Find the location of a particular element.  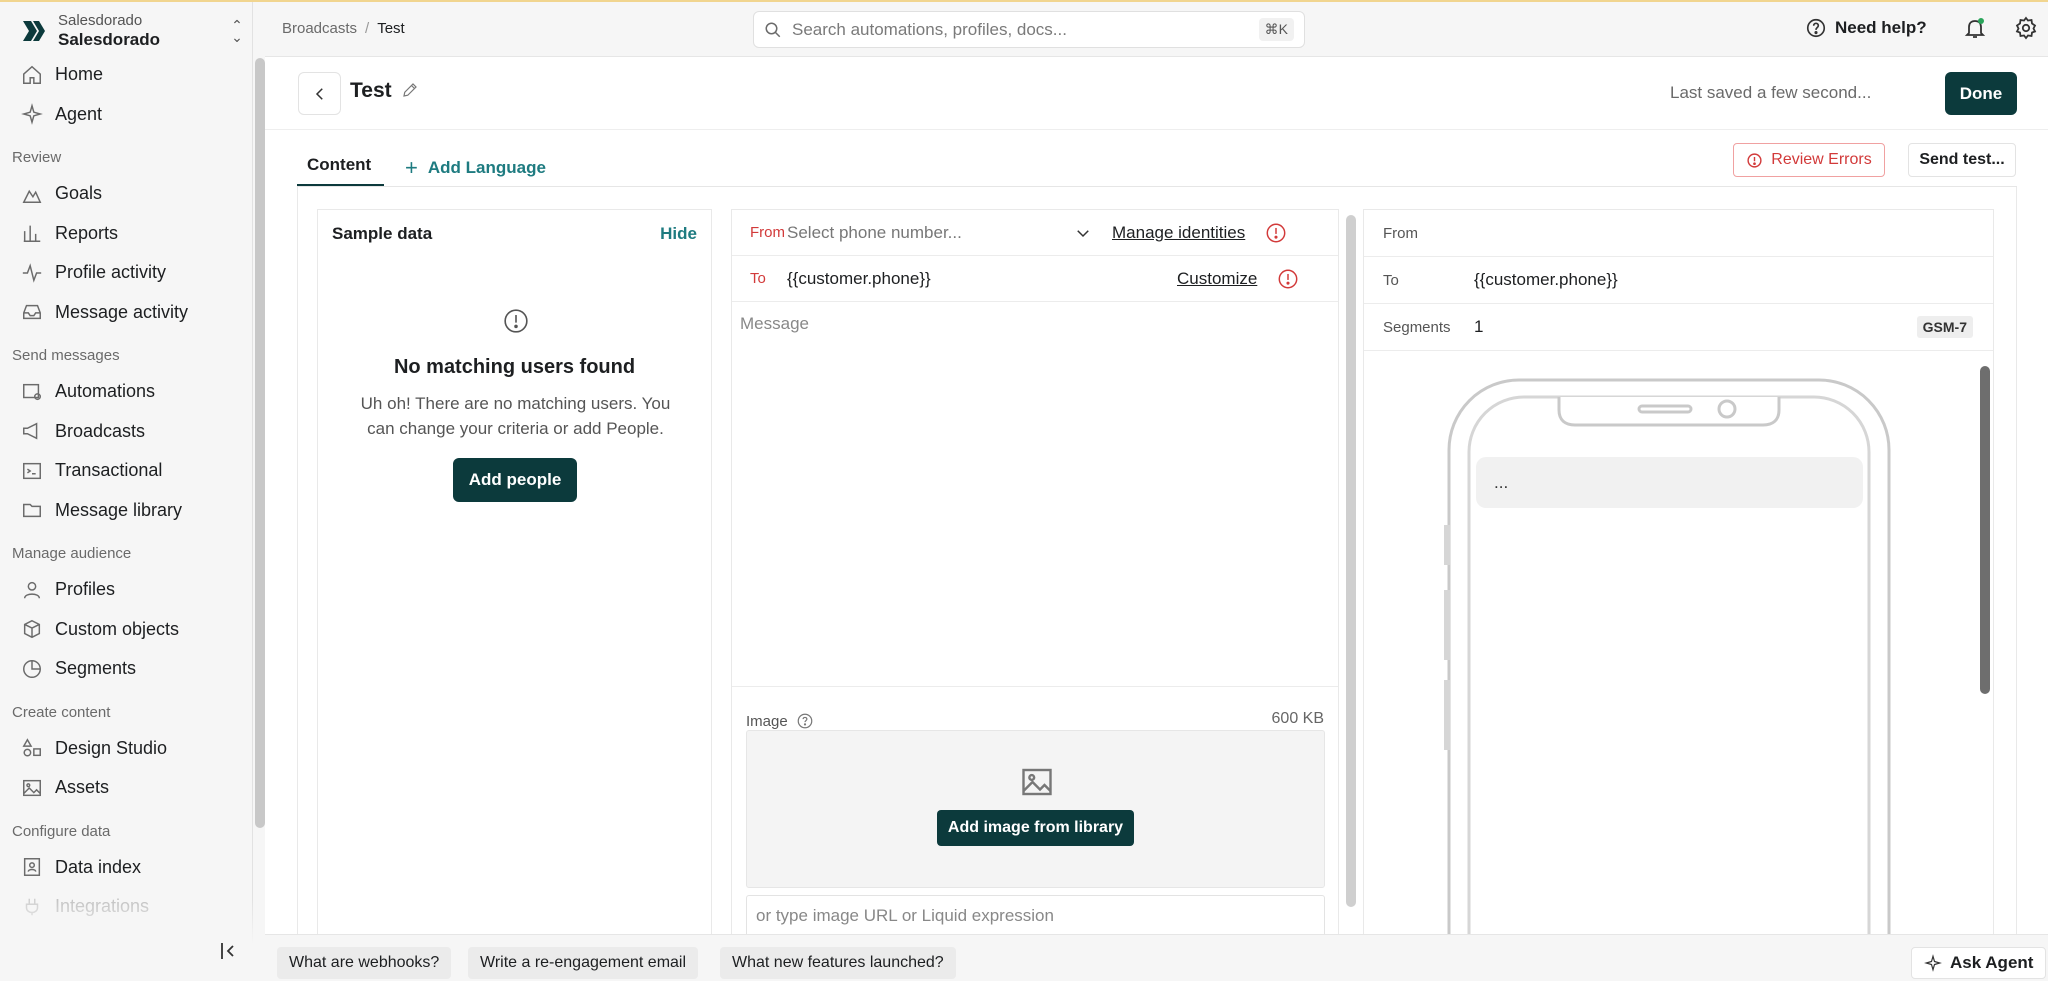

nav-section-content: Create content is located at coordinates (61, 712).